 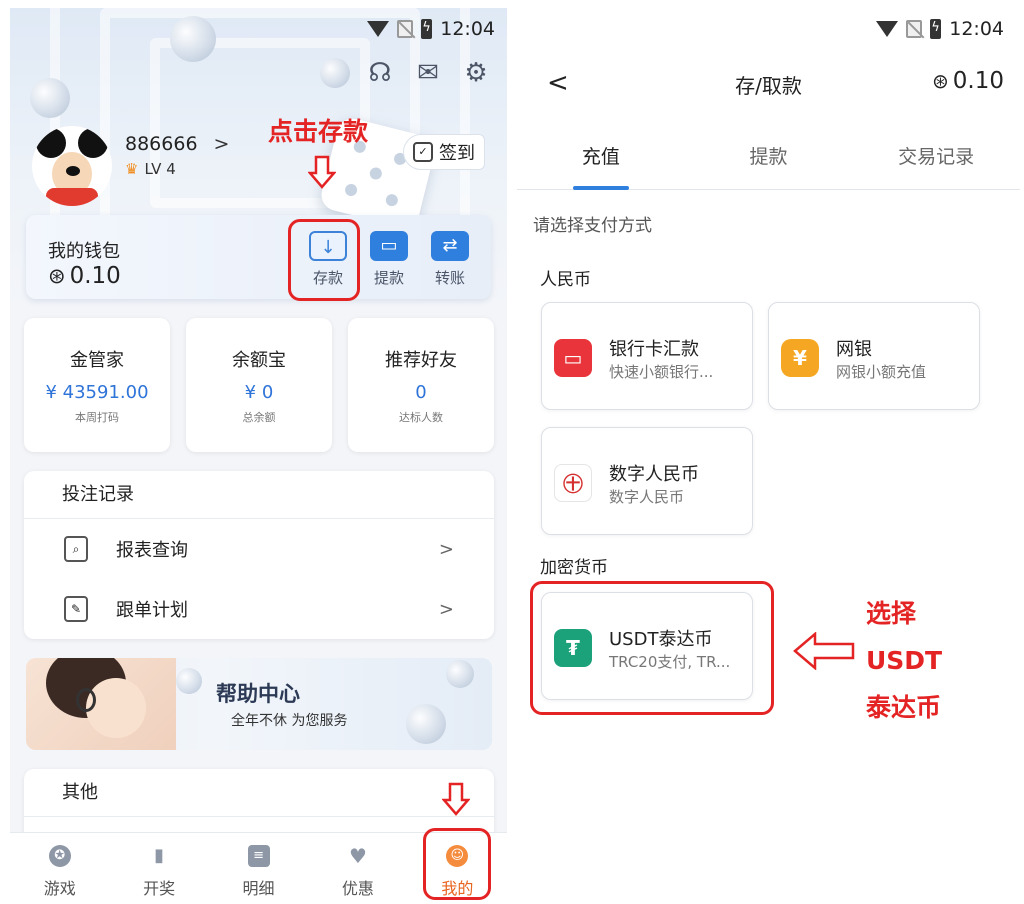 What do you see at coordinates (573, 483) in the screenshot?
I see `digital-rmb-icon: ㊉` at bounding box center [573, 483].